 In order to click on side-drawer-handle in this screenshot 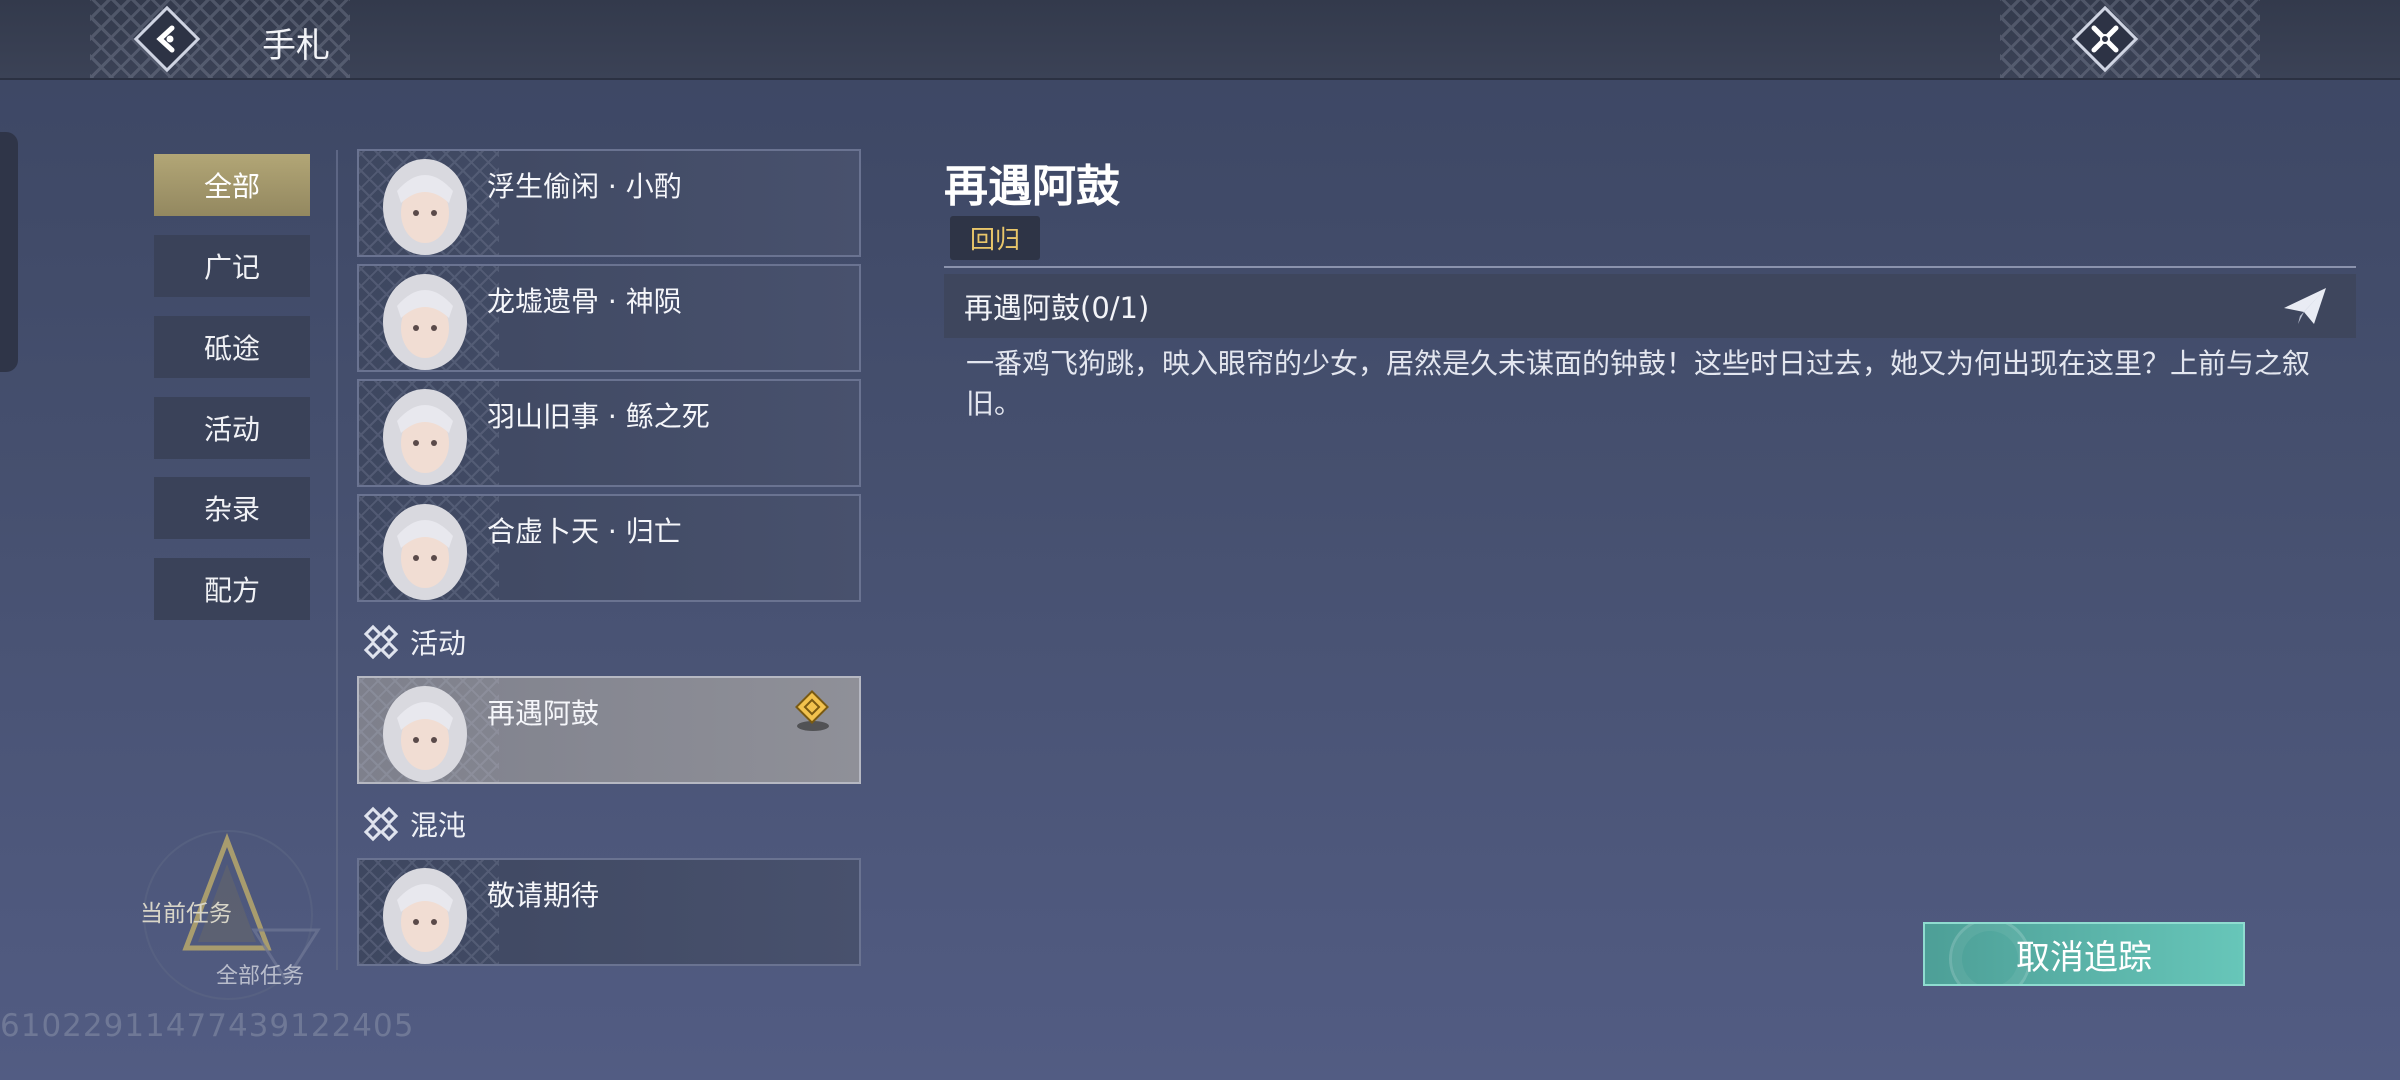, I will do `click(9, 252)`.